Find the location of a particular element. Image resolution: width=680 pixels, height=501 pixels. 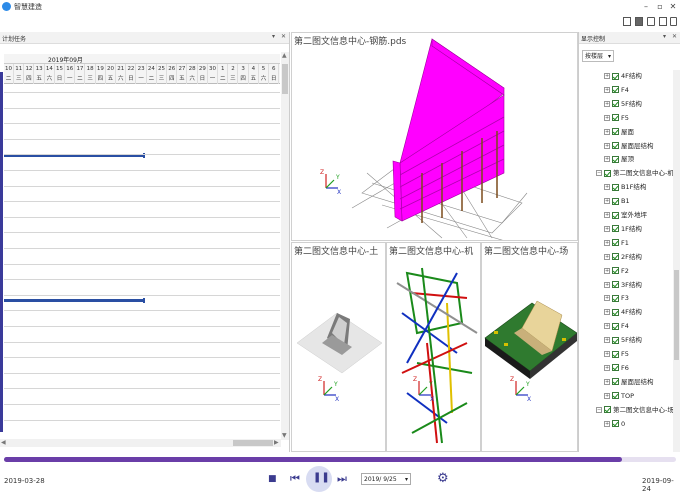

layer-tree-item: − 第二图文信息中心-机电 is located at coordinates (635, 173).